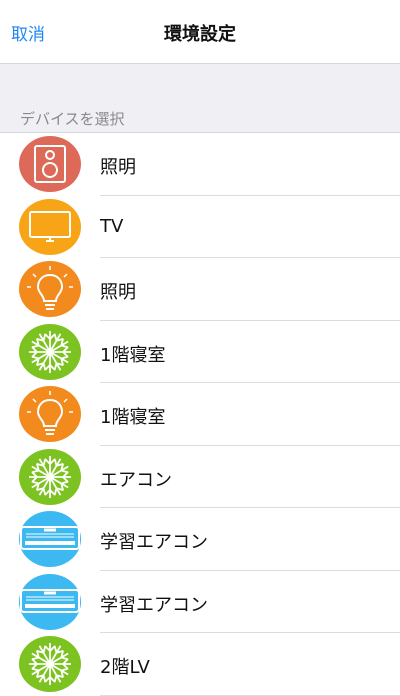 Image resolution: width=400 pixels, height=696 pixels. I want to click on tv-icon, so click(50, 226).